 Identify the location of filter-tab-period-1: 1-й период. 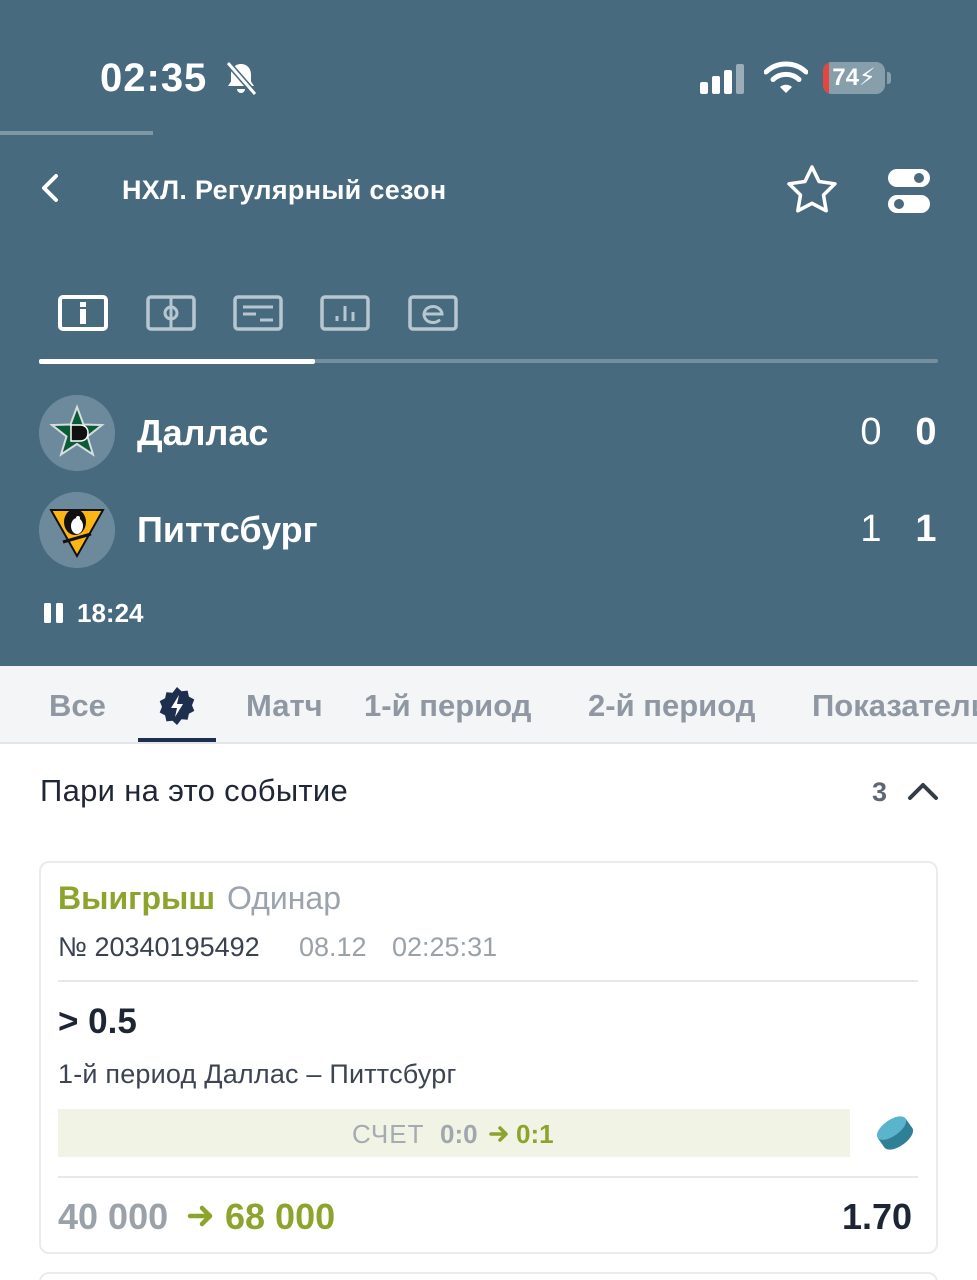
(447, 706).